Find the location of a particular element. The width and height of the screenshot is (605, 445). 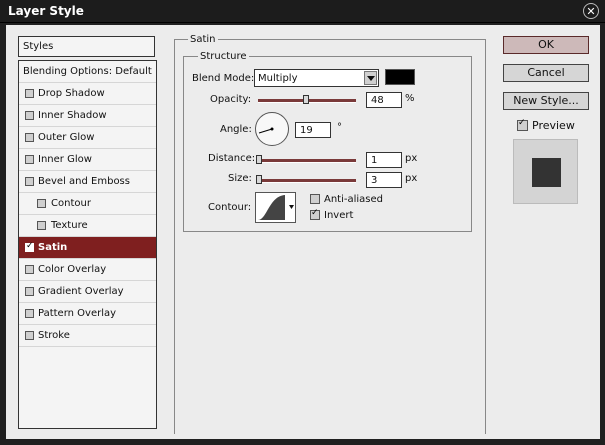

style-item-outer-glow: Outer Glow is located at coordinates (87, 138).